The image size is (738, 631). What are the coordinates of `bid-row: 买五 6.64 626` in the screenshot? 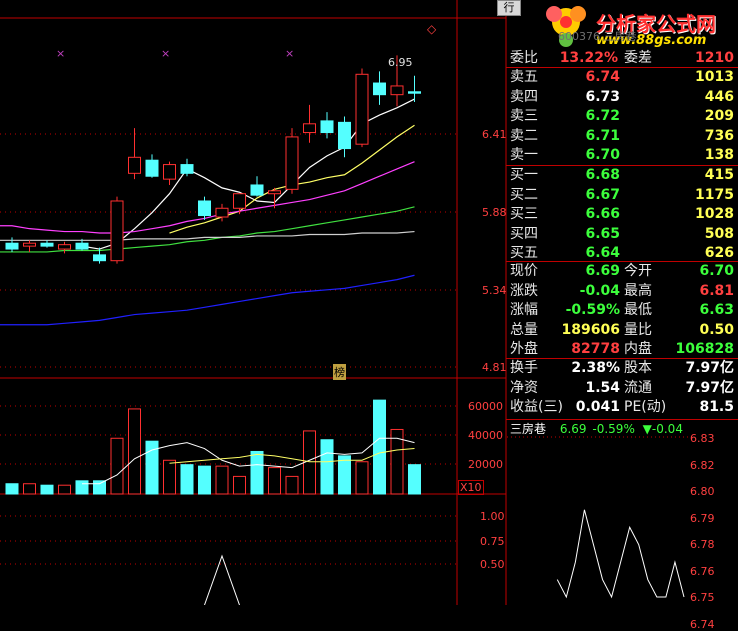 It's located at (622, 253).